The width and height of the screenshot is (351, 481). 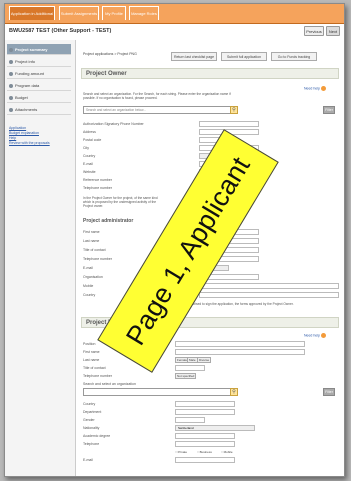 I want to click on pm-gender-input, so click(x=190, y=420).